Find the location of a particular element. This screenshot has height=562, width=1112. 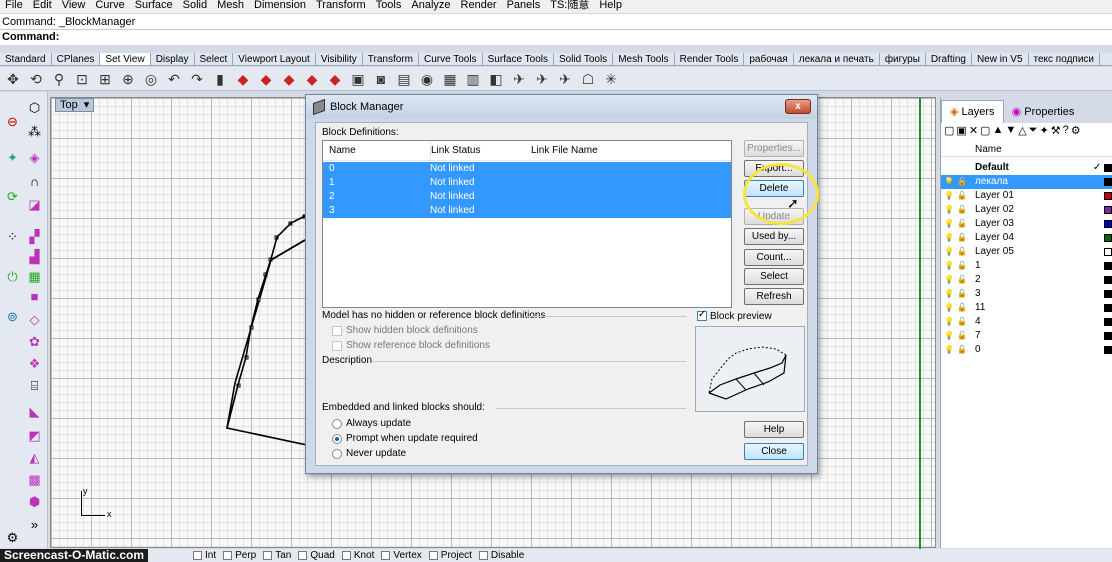

close-button: Close is located at coordinates (774, 451).